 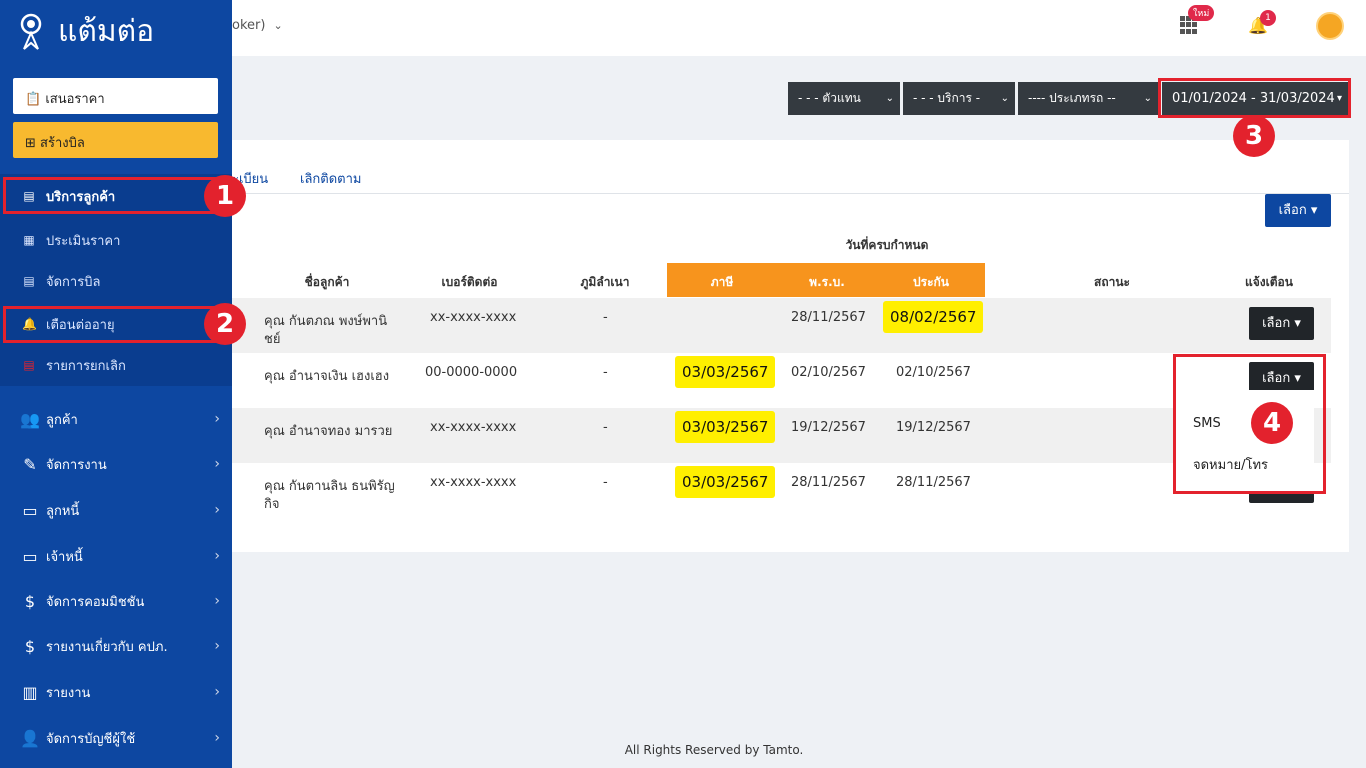 I want to click on users-icon: 👥, so click(x=30, y=419).